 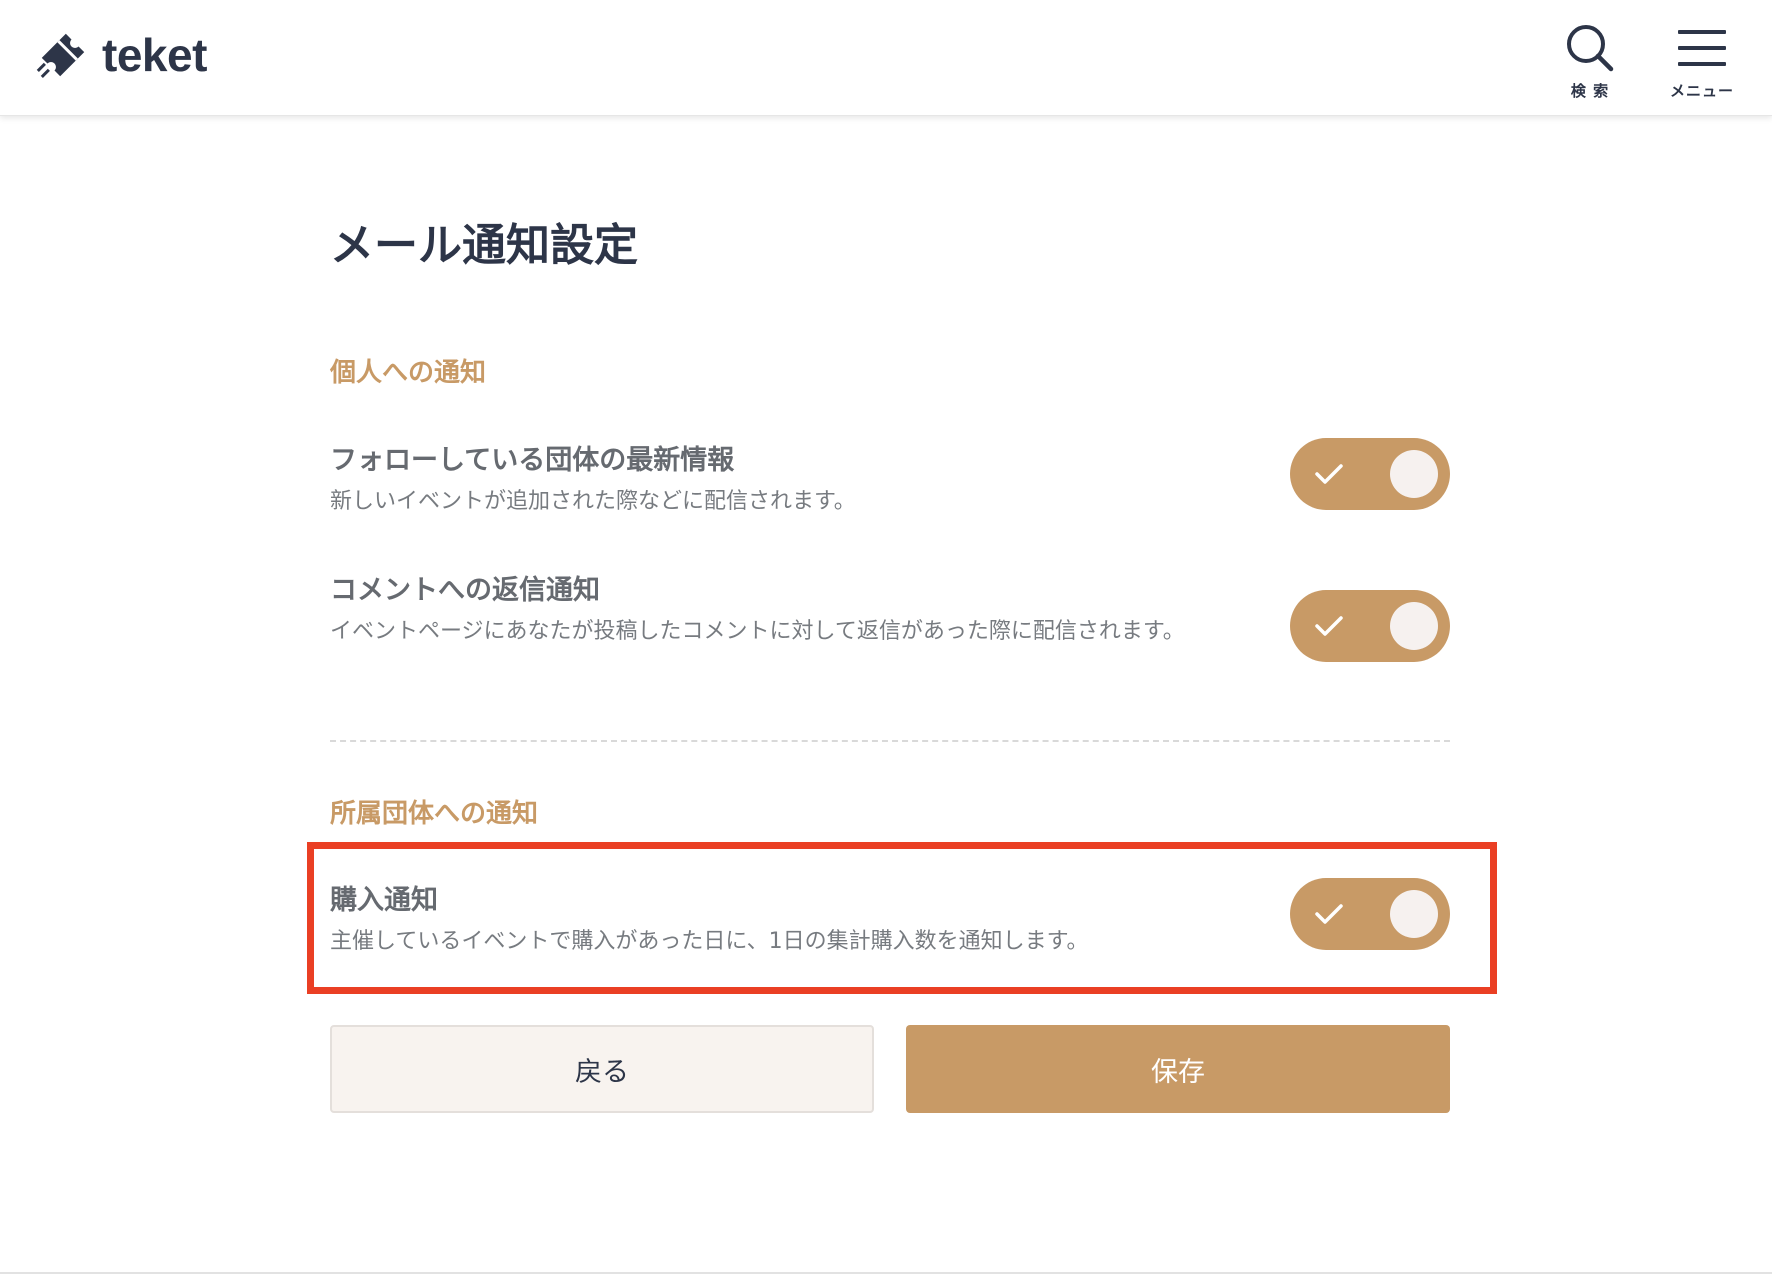 What do you see at coordinates (1178, 1069) in the screenshot?
I see `save-button: 保存` at bounding box center [1178, 1069].